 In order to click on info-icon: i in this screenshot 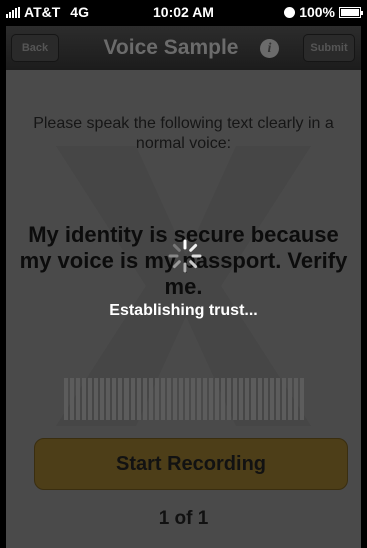, I will do `click(269, 48)`.